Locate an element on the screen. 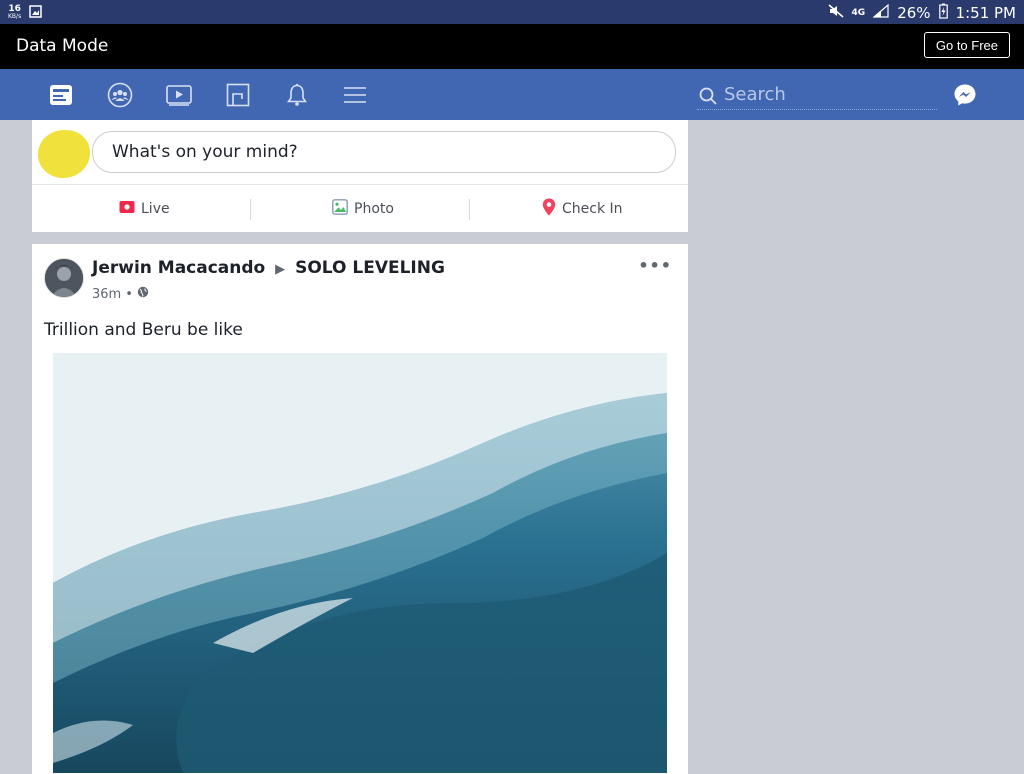  data-mode-bar: Data Mode Go to Free is located at coordinates (512, 46).